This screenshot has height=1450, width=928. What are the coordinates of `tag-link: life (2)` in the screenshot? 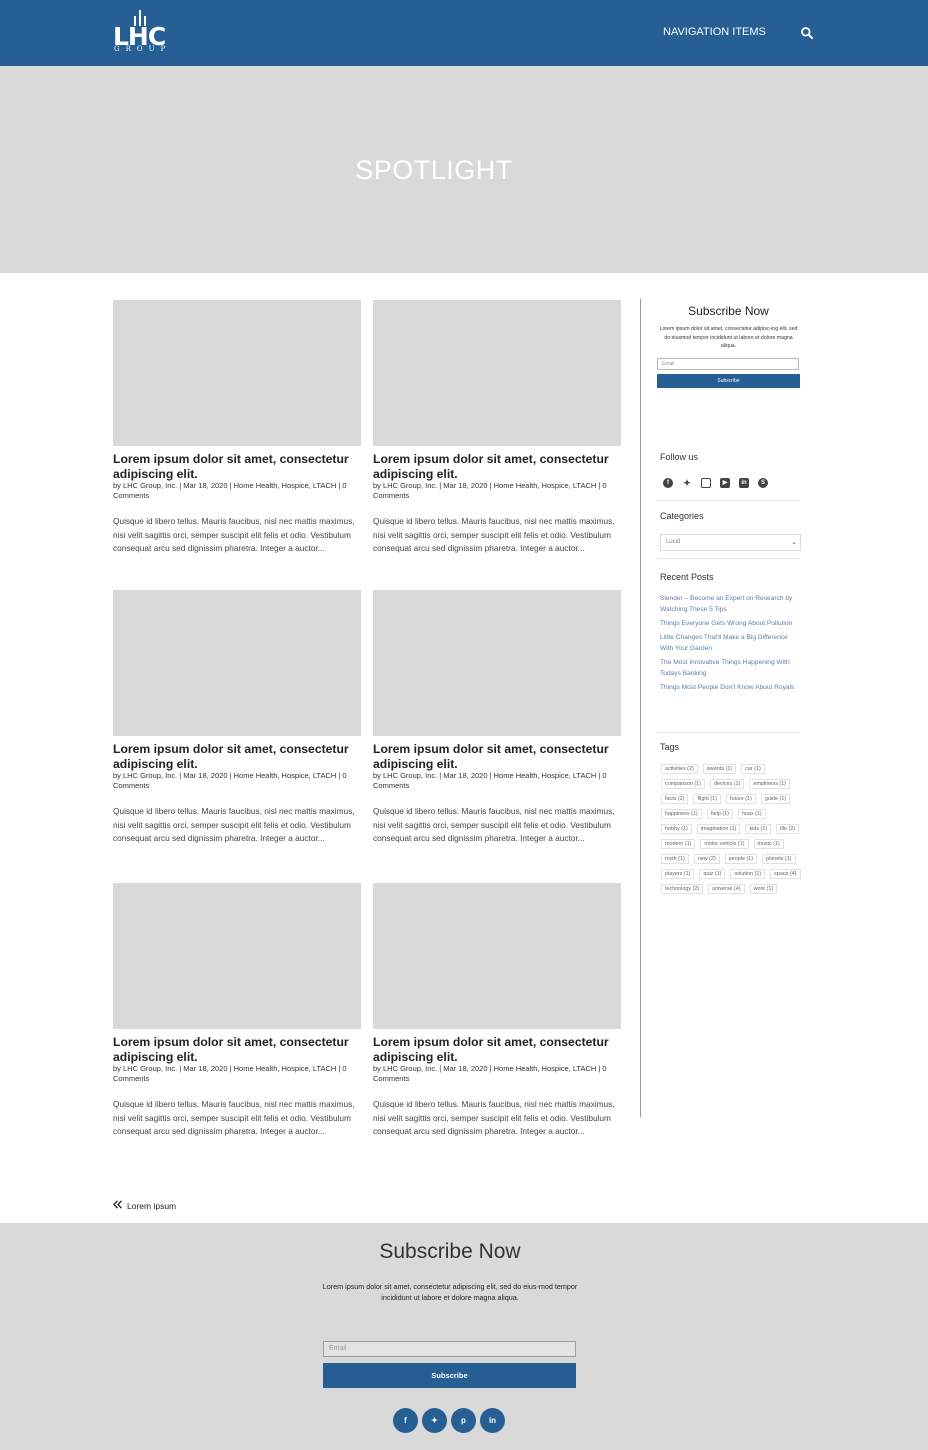 It's located at (788, 829).